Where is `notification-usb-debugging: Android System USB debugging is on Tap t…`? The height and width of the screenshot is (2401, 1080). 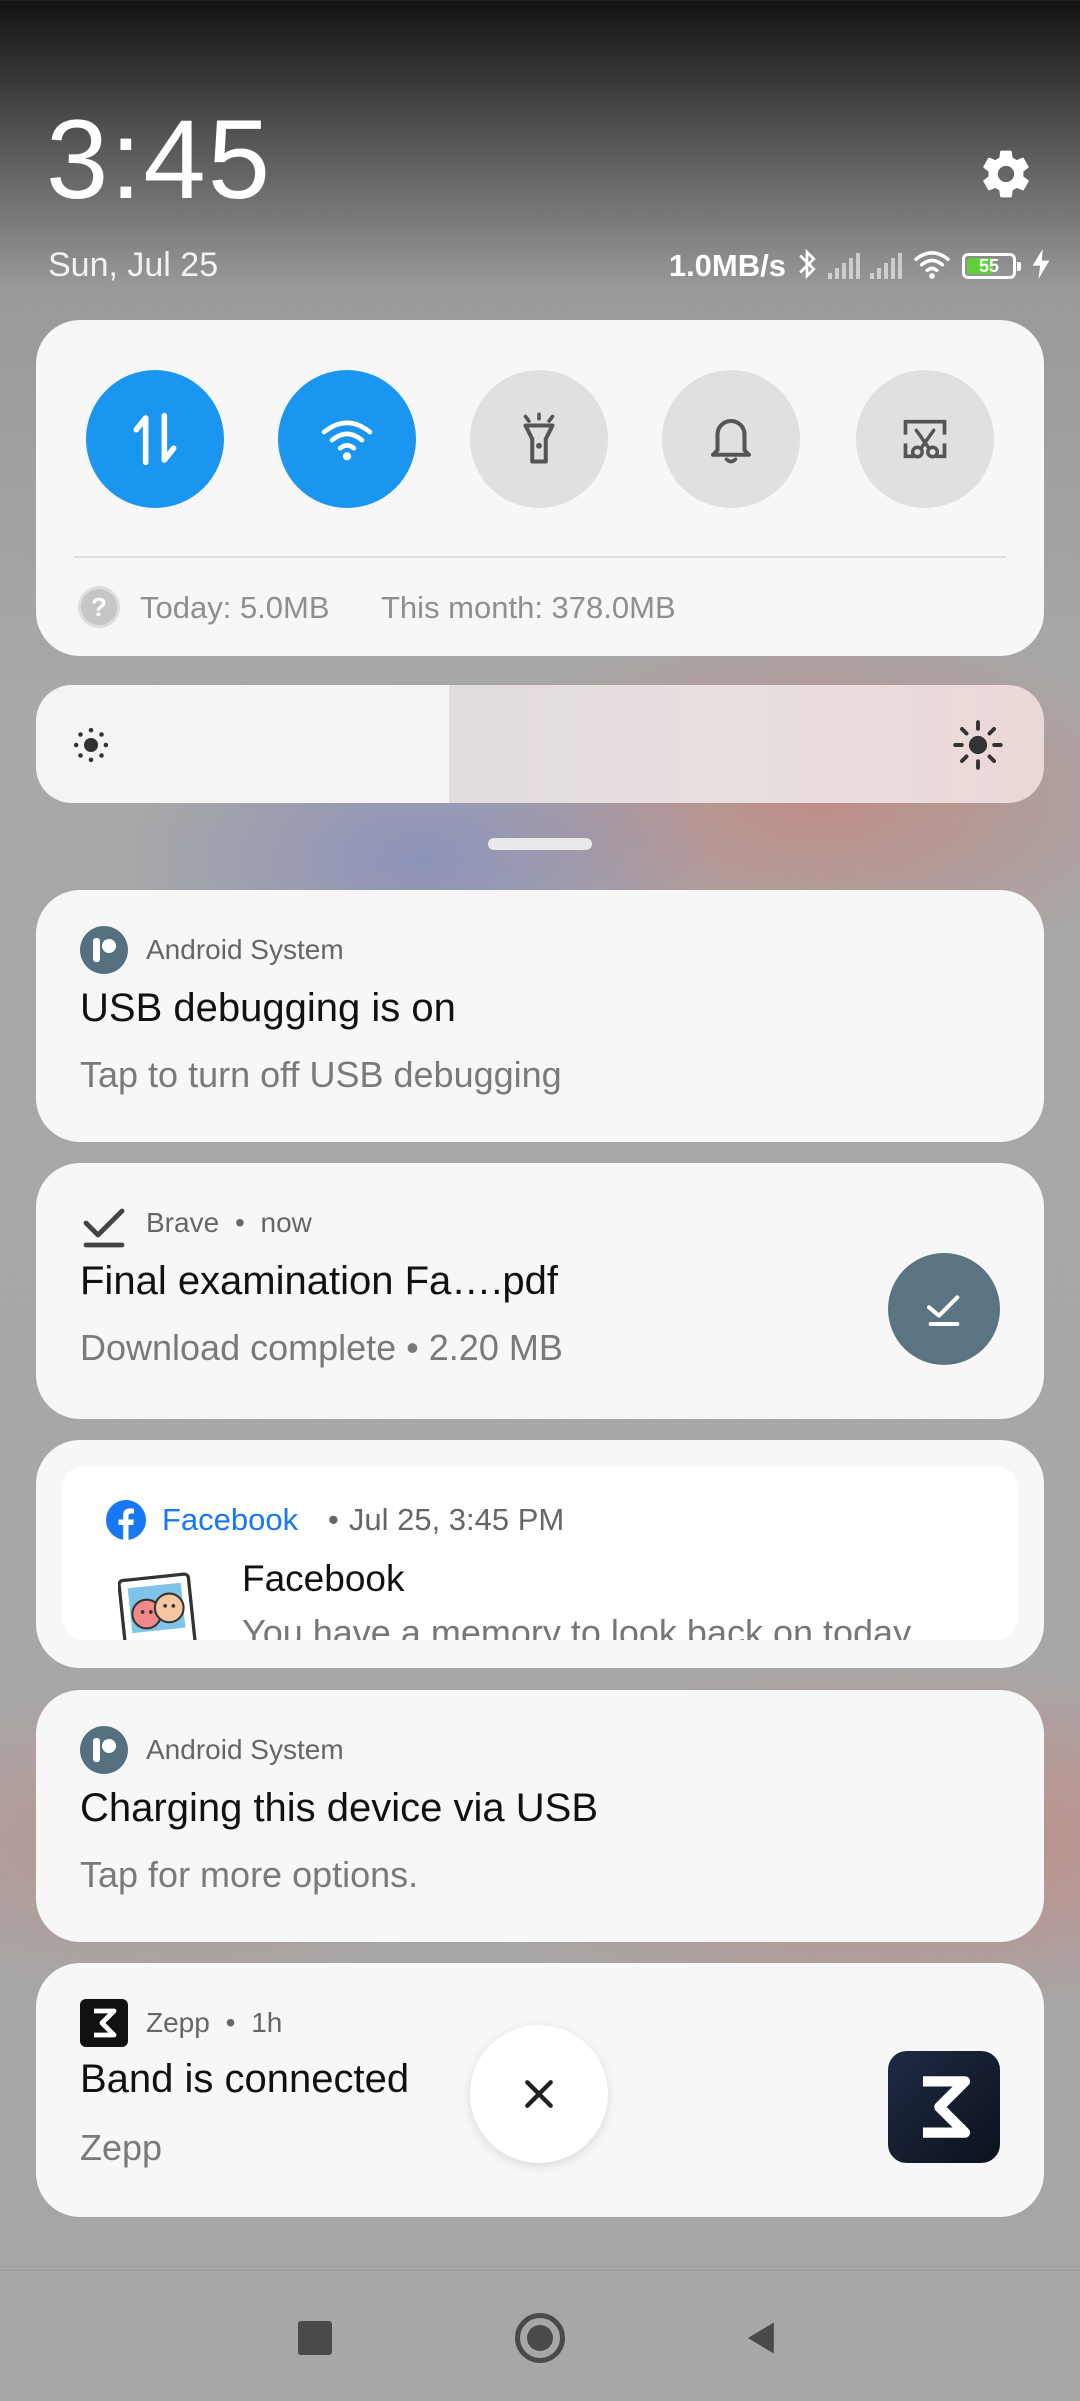 notification-usb-debugging: Android System USB debugging is on Tap t… is located at coordinates (540, 1016).